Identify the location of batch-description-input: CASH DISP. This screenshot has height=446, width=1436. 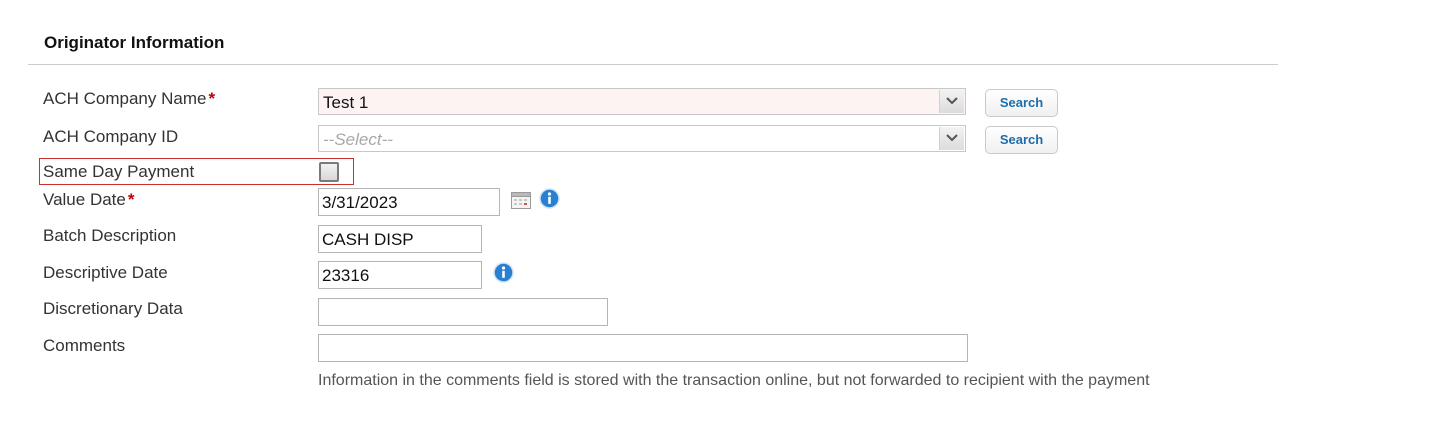
(400, 239).